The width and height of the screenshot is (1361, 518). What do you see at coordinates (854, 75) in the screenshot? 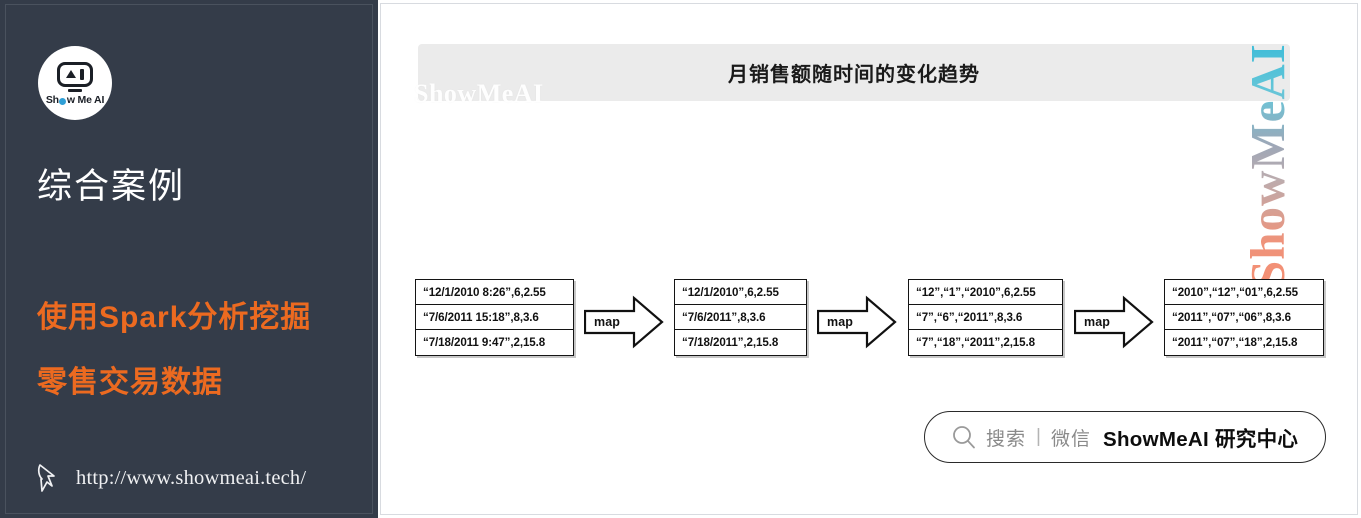
I see `chart-title: 月销售额随时间的变化趋势` at bounding box center [854, 75].